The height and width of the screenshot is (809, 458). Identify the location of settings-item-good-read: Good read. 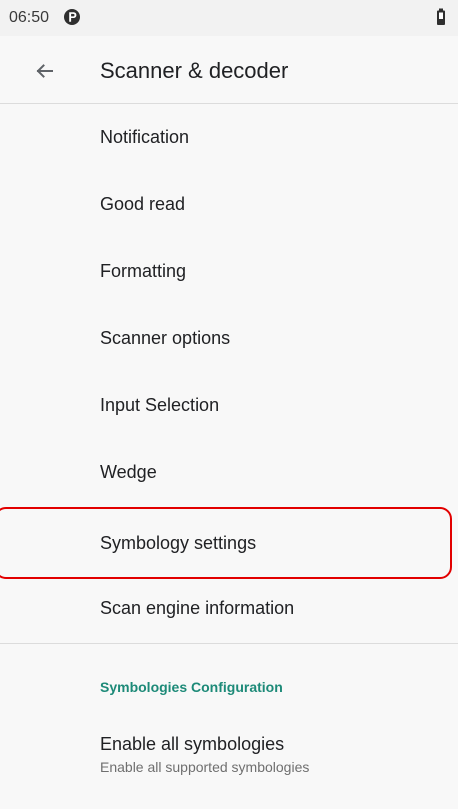
(229, 204).